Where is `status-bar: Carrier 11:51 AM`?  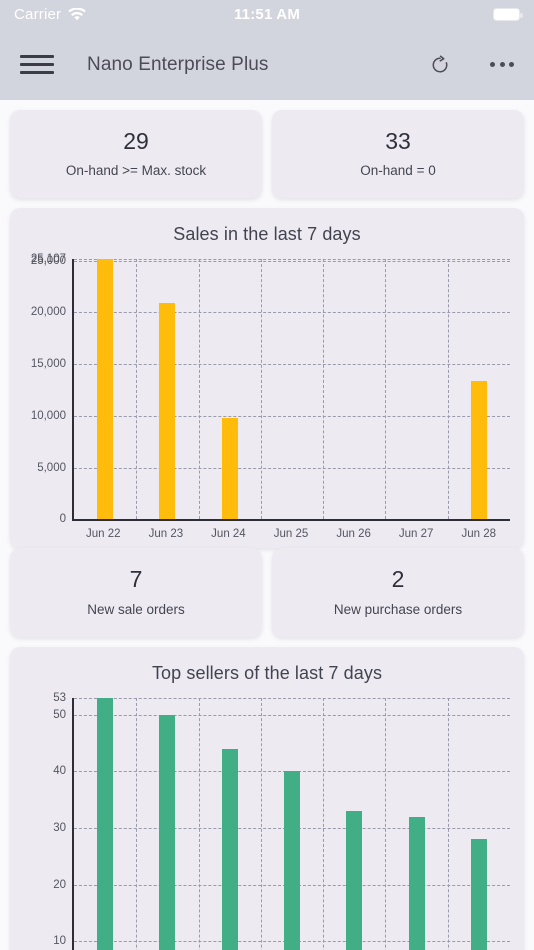
status-bar: Carrier 11:51 AM is located at coordinates (267, 14).